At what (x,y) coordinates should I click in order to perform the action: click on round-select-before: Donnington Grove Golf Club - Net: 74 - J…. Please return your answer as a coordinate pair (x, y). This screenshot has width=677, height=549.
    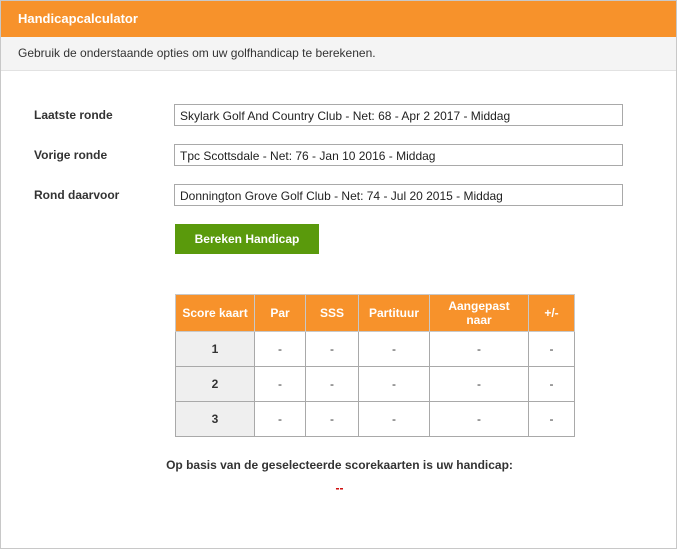
    Looking at the image, I should click on (398, 195).